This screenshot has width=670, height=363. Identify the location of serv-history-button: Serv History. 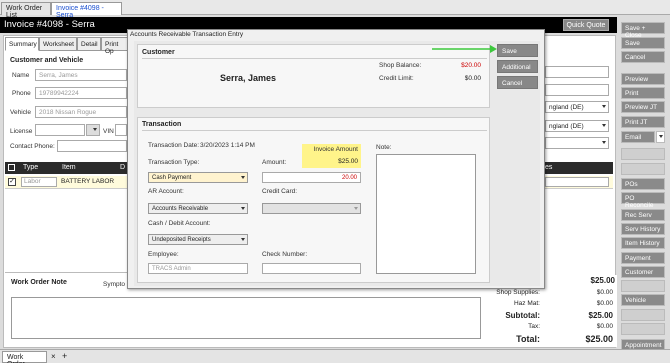
(643, 229).